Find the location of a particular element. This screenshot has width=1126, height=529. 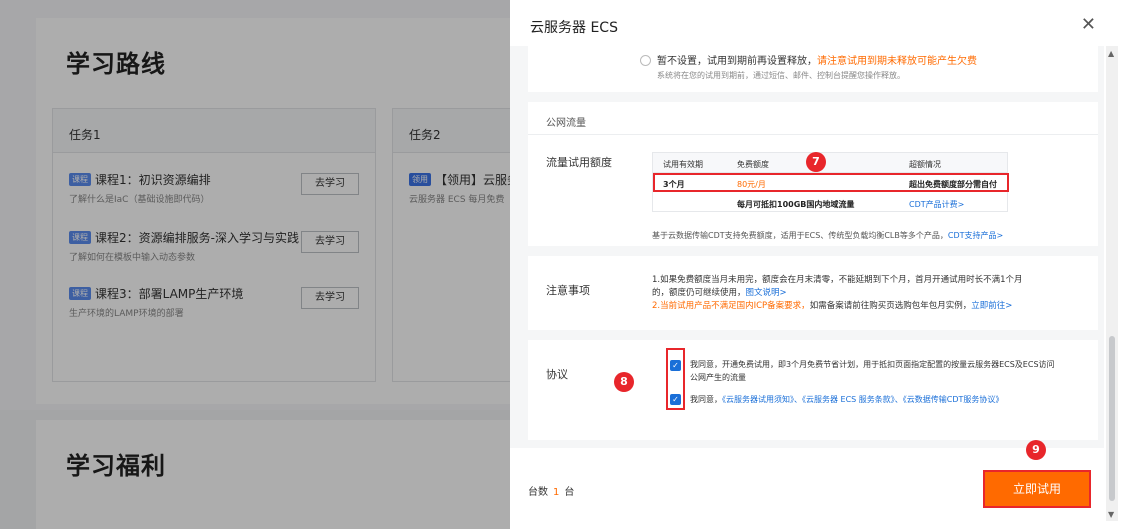

highlight-box is located at coordinates (831, 182).